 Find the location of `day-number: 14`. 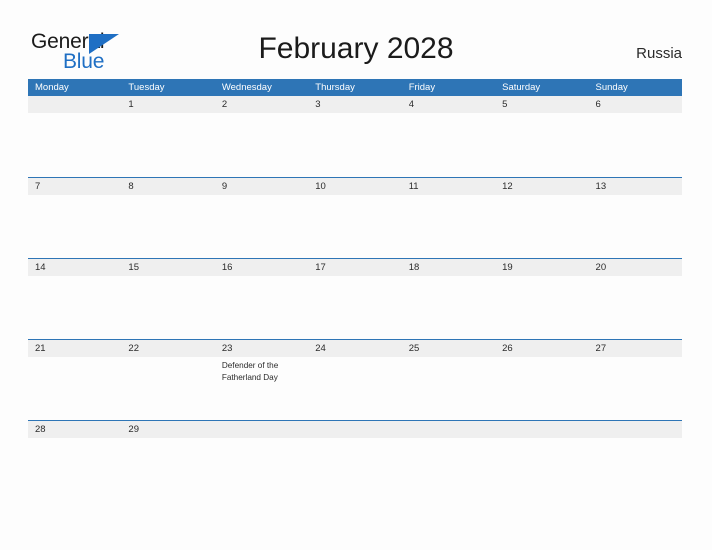

day-number: 14 is located at coordinates (40, 267).